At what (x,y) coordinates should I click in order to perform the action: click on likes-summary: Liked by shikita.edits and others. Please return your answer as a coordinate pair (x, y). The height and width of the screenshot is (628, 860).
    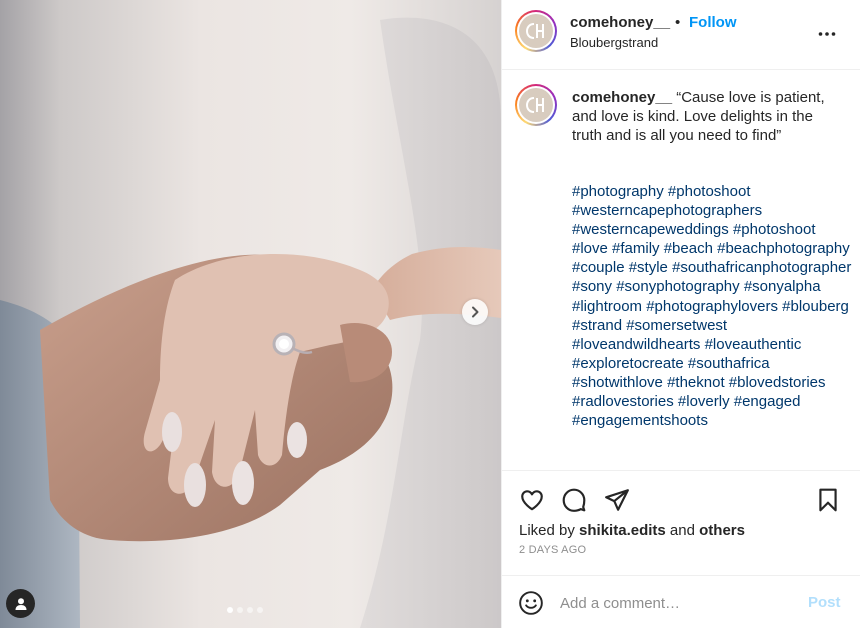
    Looking at the image, I should click on (632, 530).